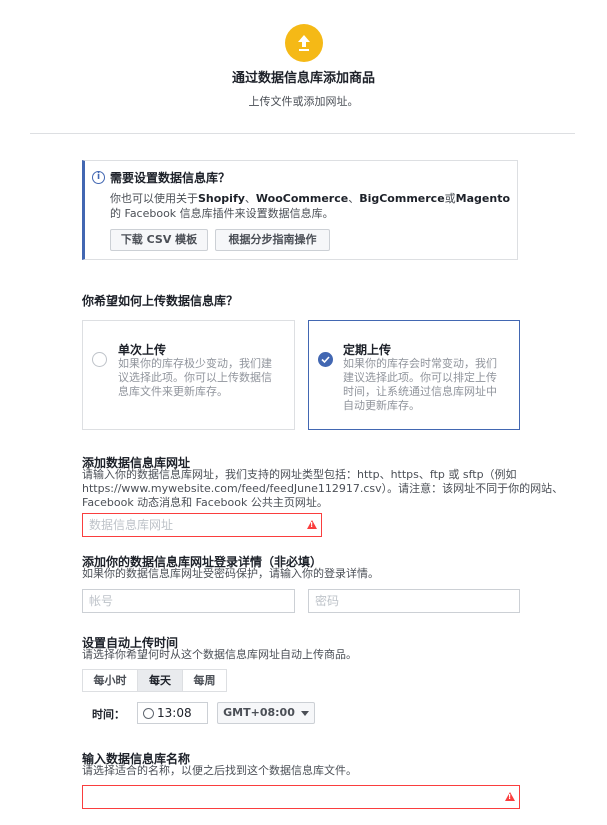 The height and width of the screenshot is (825, 607). I want to click on feed-name-desc: 请选择适合的名称，以便之后找到这个数据信息库文件。, so click(219, 770).